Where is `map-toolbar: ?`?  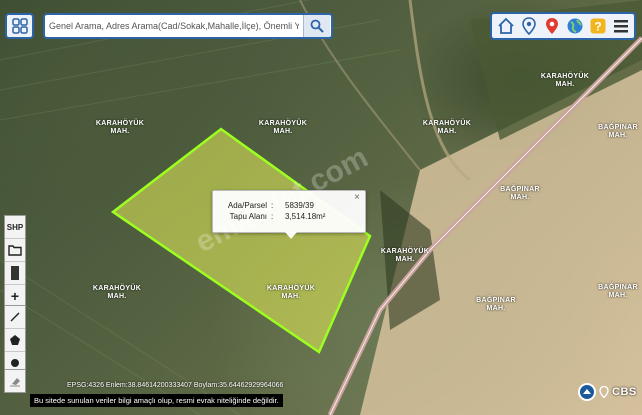
map-toolbar: ? is located at coordinates (563, 26).